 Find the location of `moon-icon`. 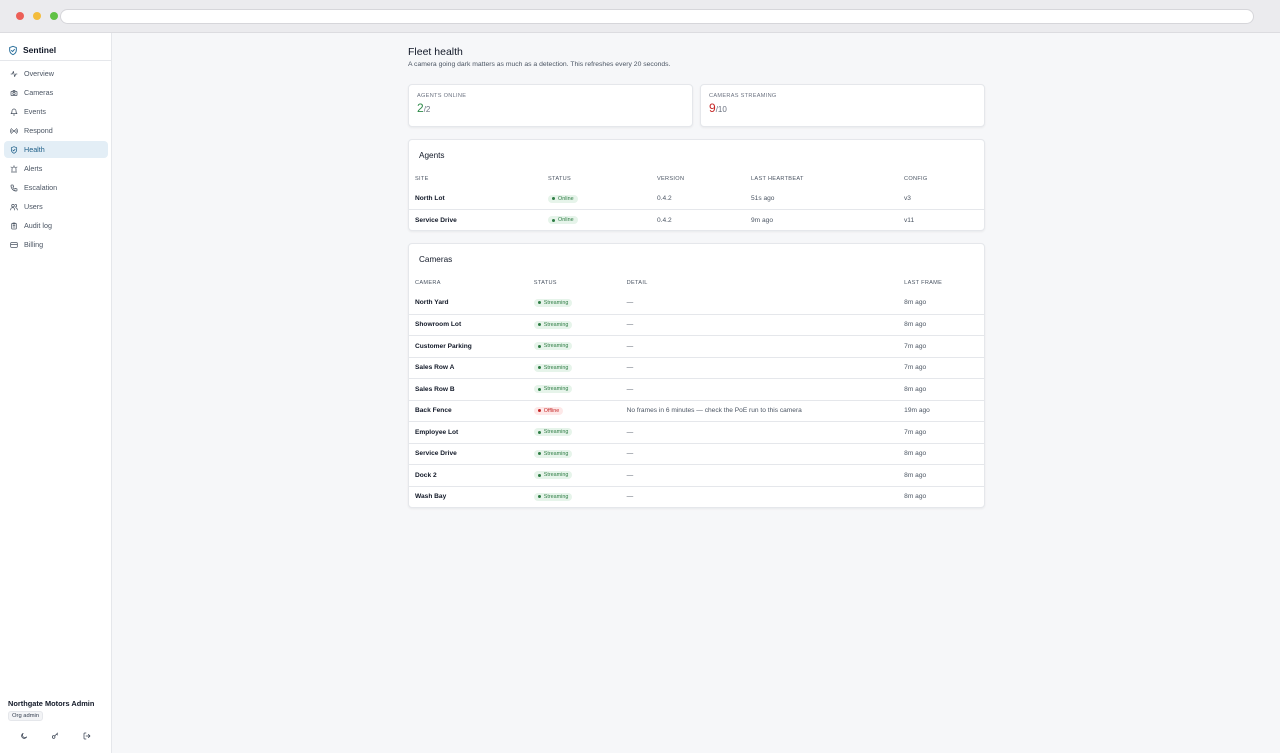

moon-icon is located at coordinates (24, 735).